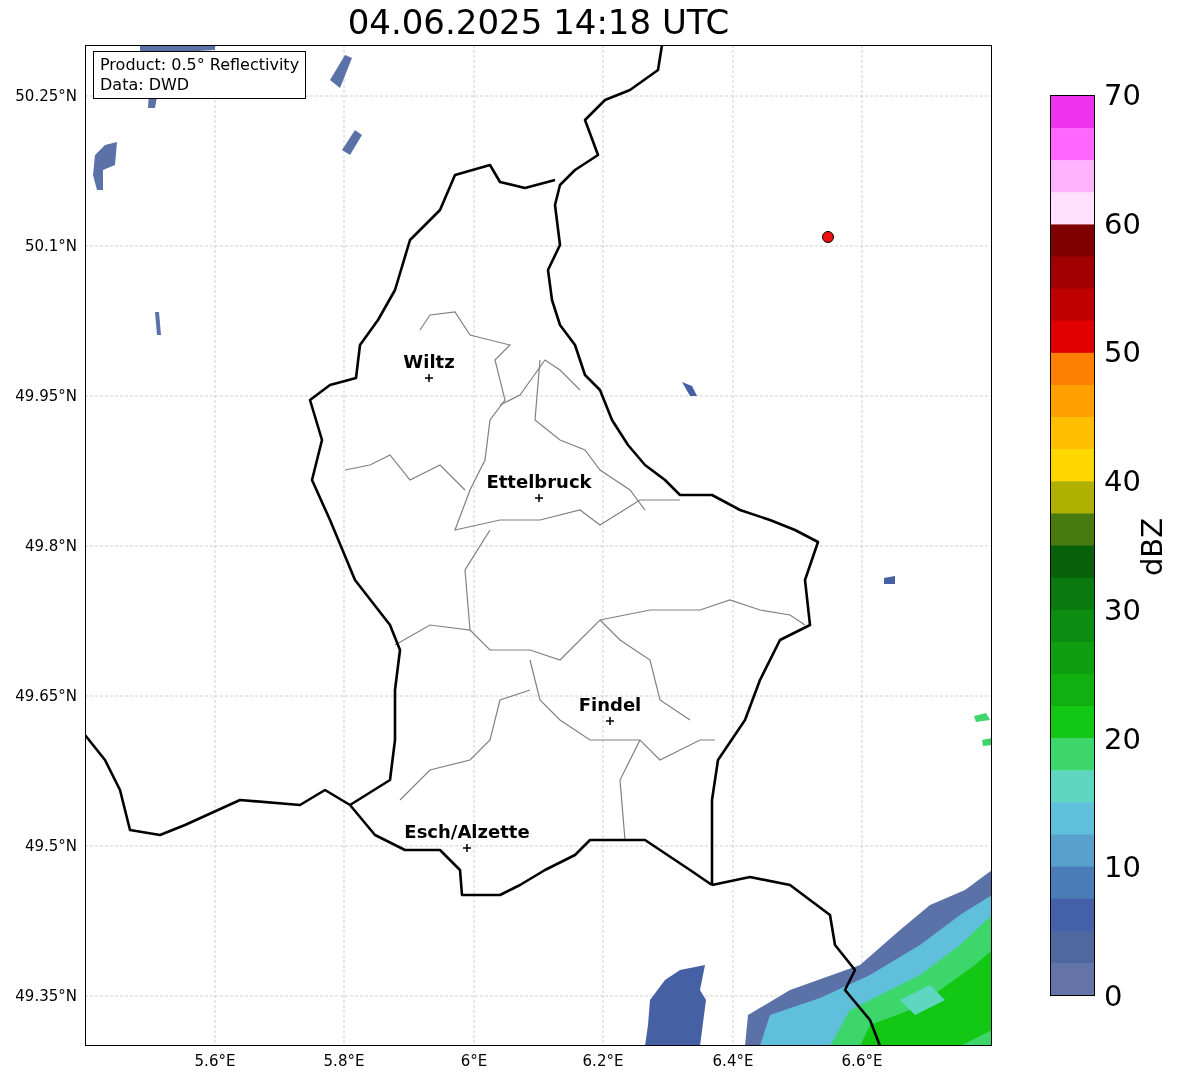 The height and width of the screenshot is (1081, 1184). What do you see at coordinates (539, 481) in the screenshot?
I see `city-label: Ettelbruck` at bounding box center [539, 481].